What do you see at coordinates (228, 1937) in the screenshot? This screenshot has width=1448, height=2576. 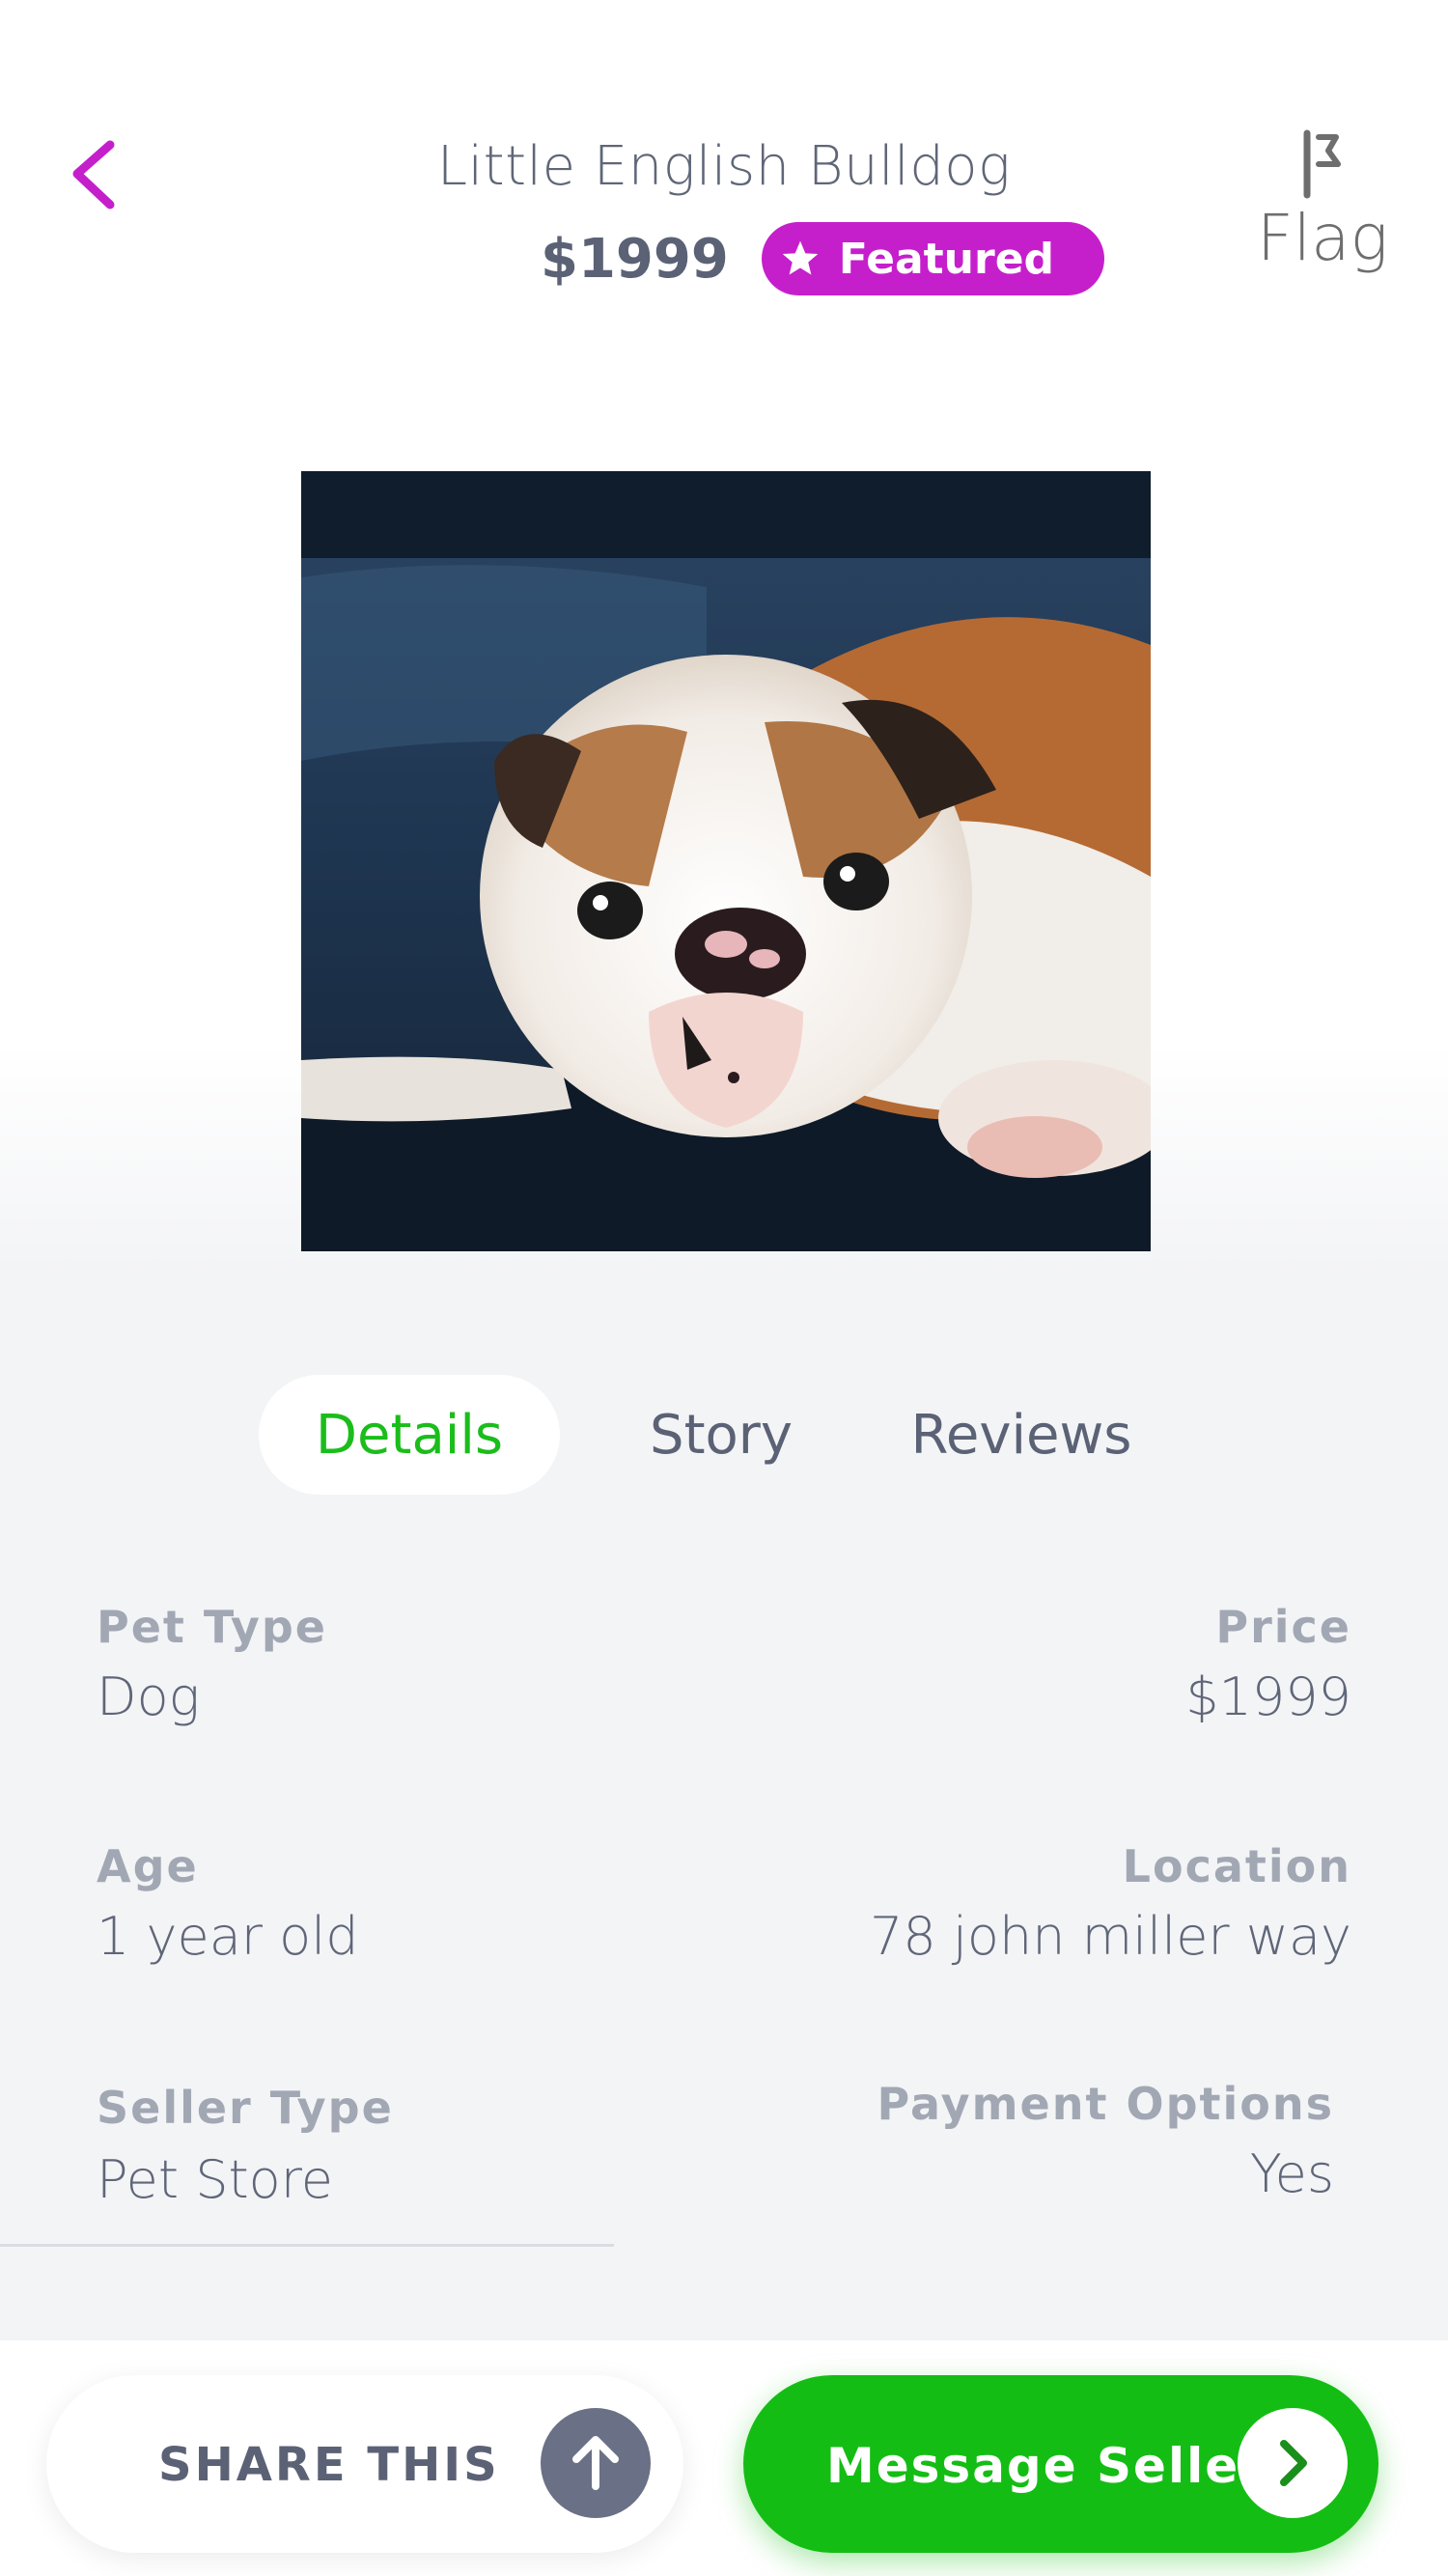 I see `age-value: 1 year old` at bounding box center [228, 1937].